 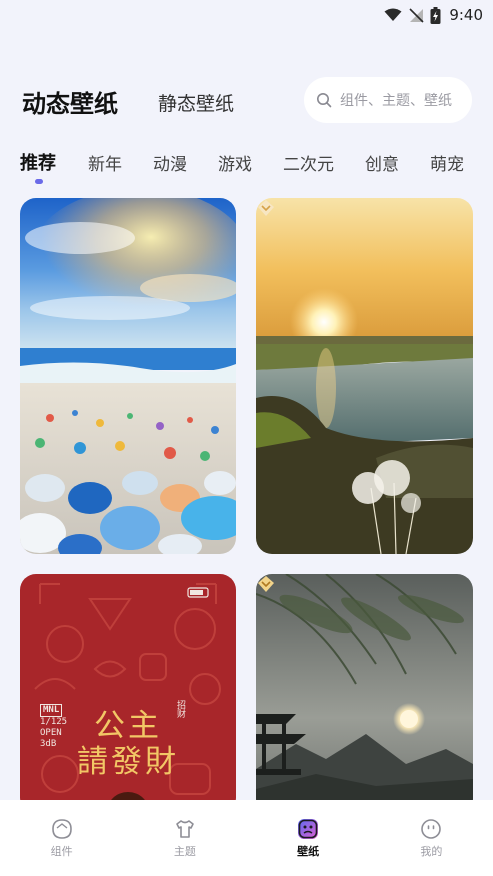 What do you see at coordinates (38, 162) in the screenshot?
I see `category-recommend: 推荐` at bounding box center [38, 162].